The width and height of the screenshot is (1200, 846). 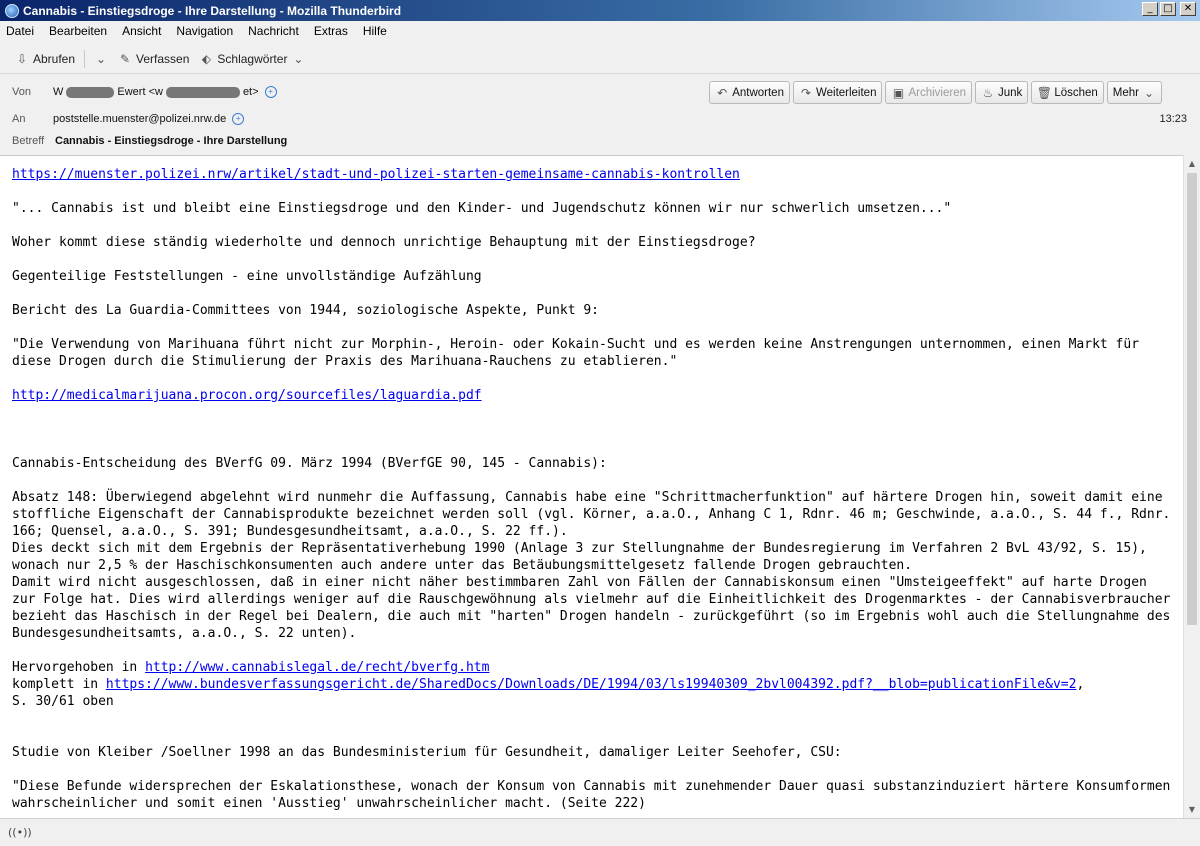 What do you see at coordinates (20, 832) in the screenshot?
I see `wireless-icon: ((•))` at bounding box center [20, 832].